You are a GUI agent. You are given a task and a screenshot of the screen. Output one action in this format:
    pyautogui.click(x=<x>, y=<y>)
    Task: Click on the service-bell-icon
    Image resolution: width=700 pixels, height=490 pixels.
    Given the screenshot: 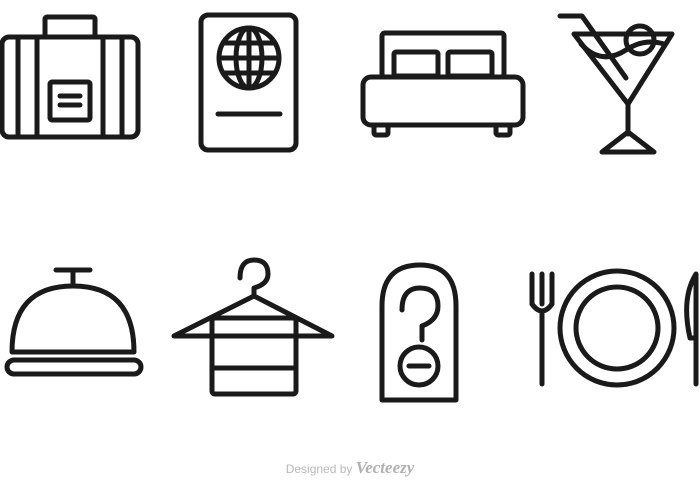 What is the action you would take?
    pyautogui.click(x=74, y=322)
    